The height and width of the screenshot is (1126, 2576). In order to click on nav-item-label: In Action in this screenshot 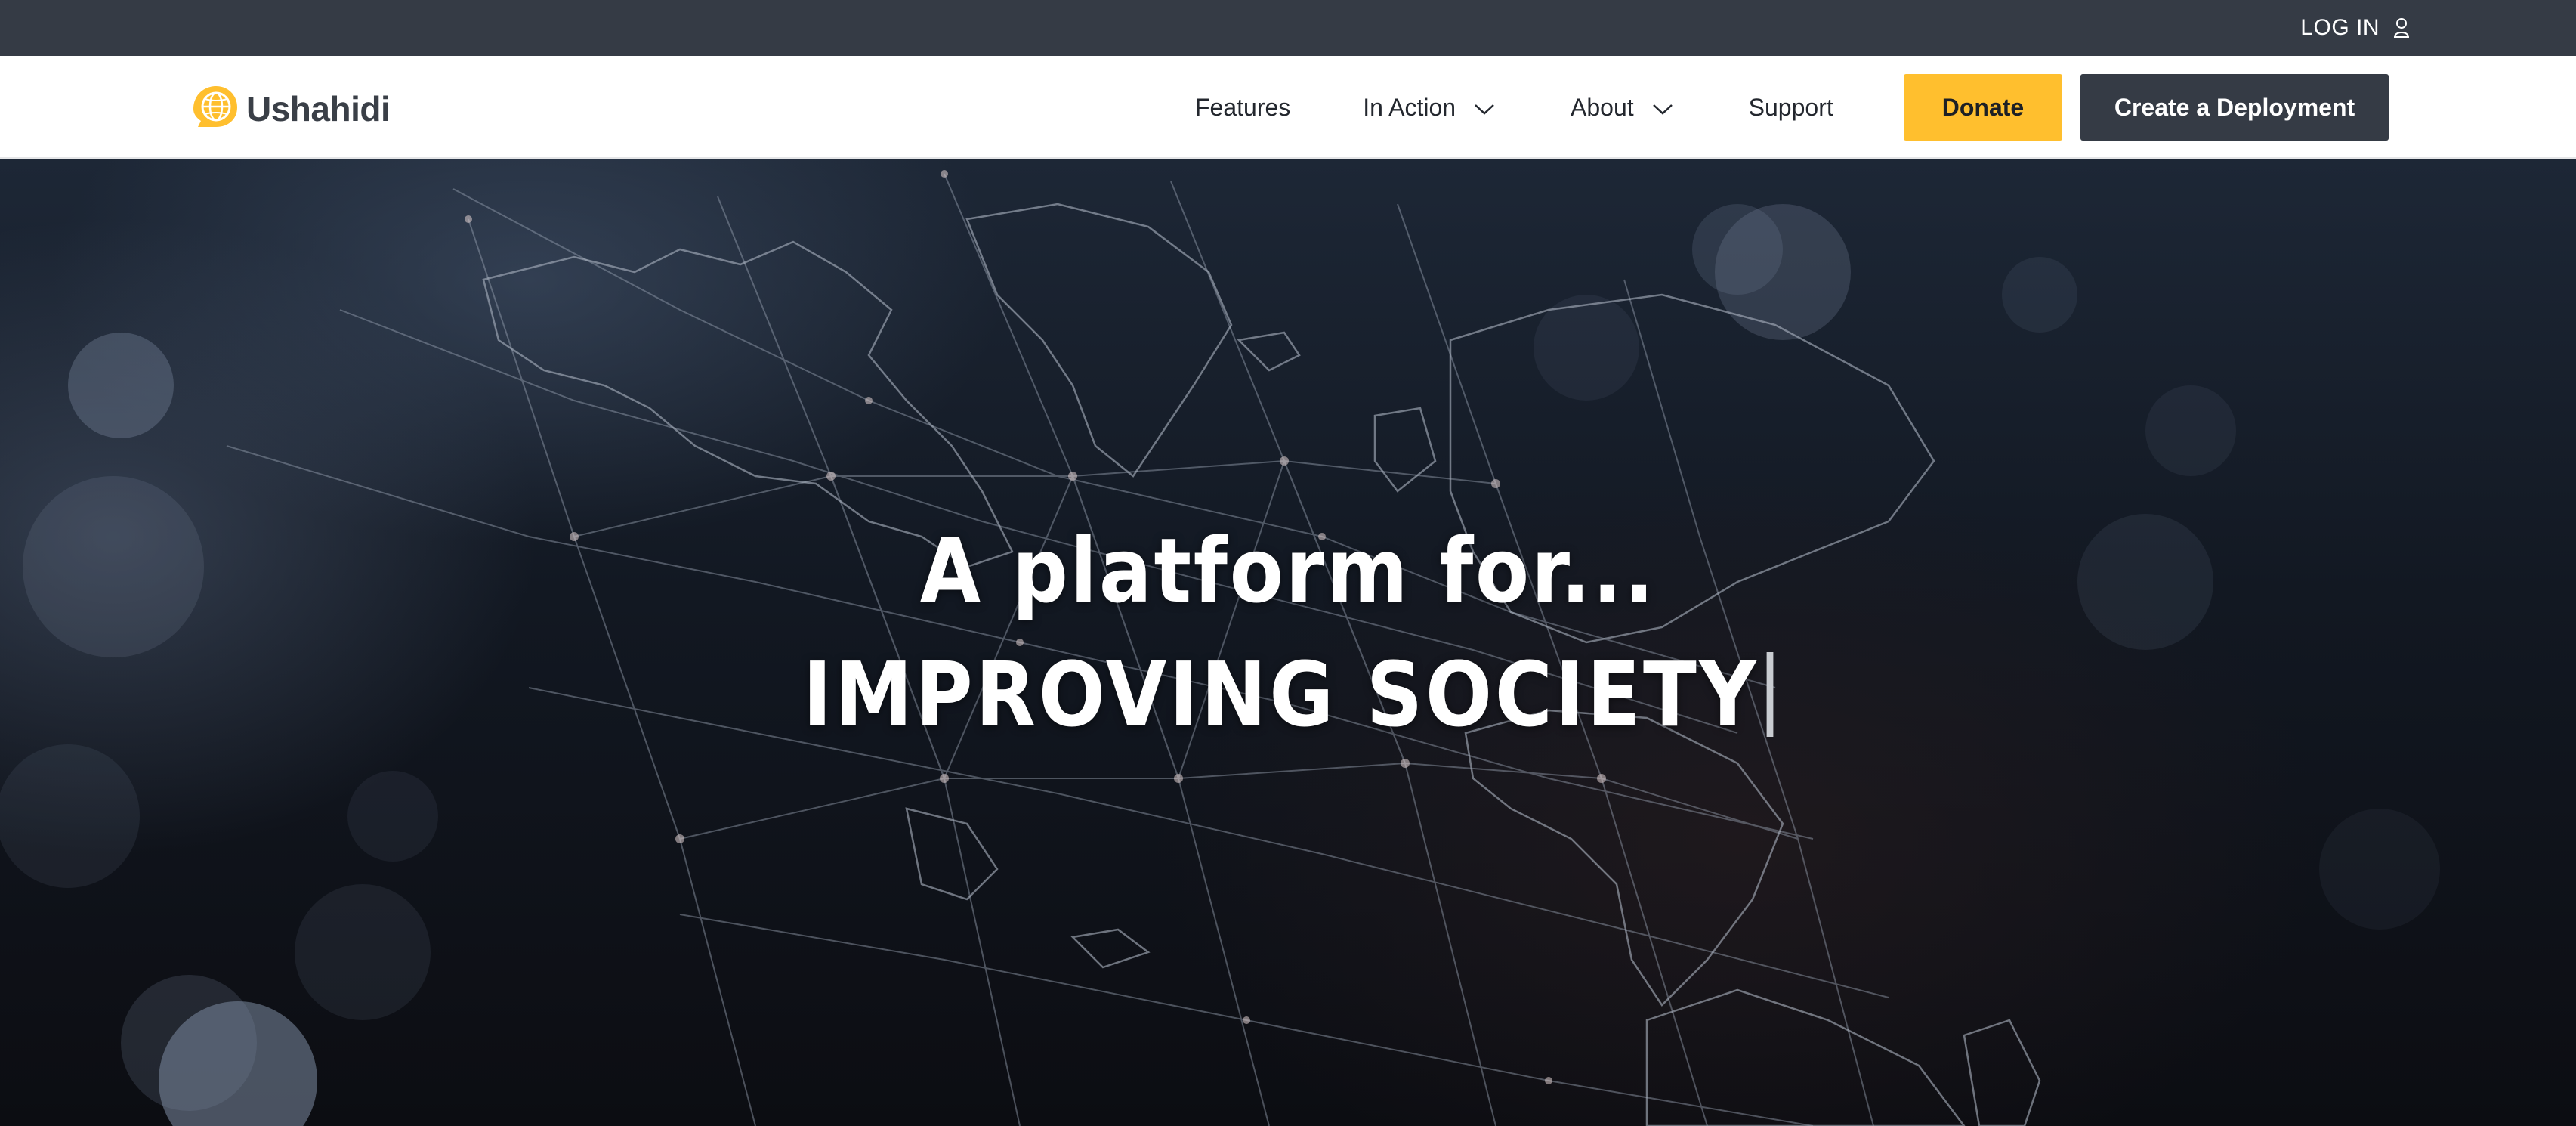, I will do `click(1409, 107)`.